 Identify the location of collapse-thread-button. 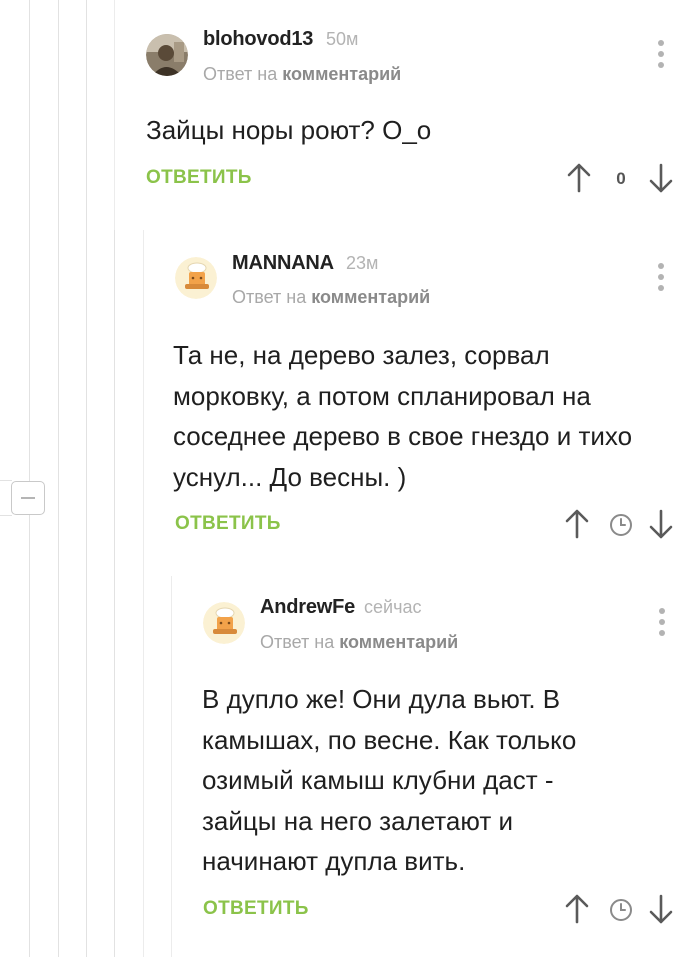
(28, 498).